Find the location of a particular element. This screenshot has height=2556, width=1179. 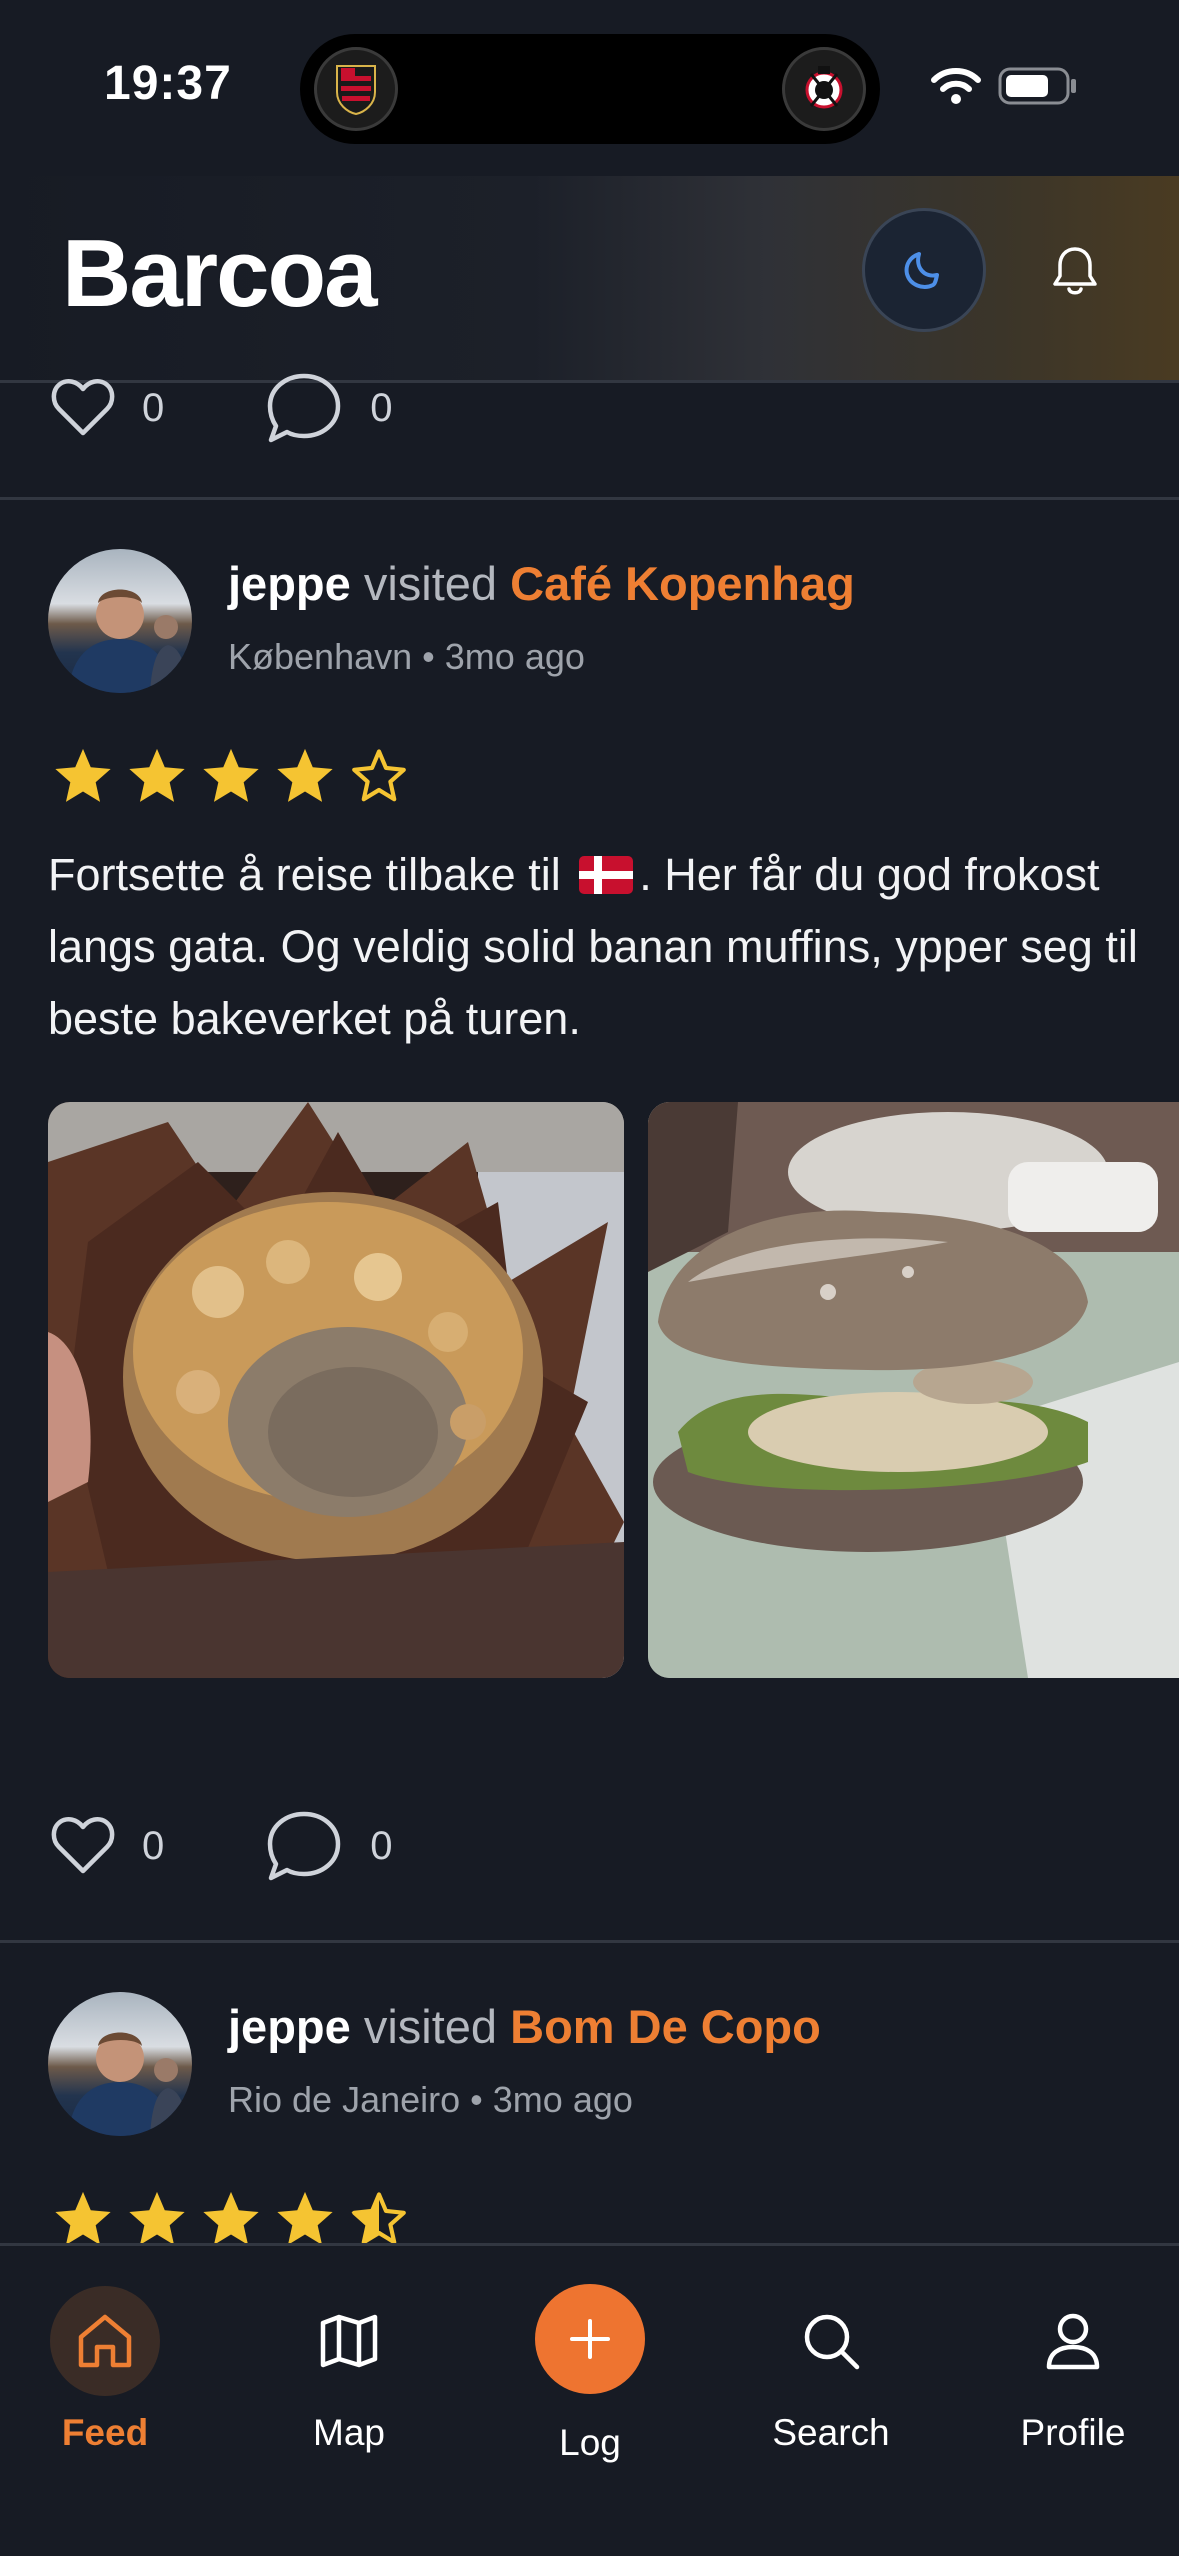

dynamic-island is located at coordinates (590, 89).